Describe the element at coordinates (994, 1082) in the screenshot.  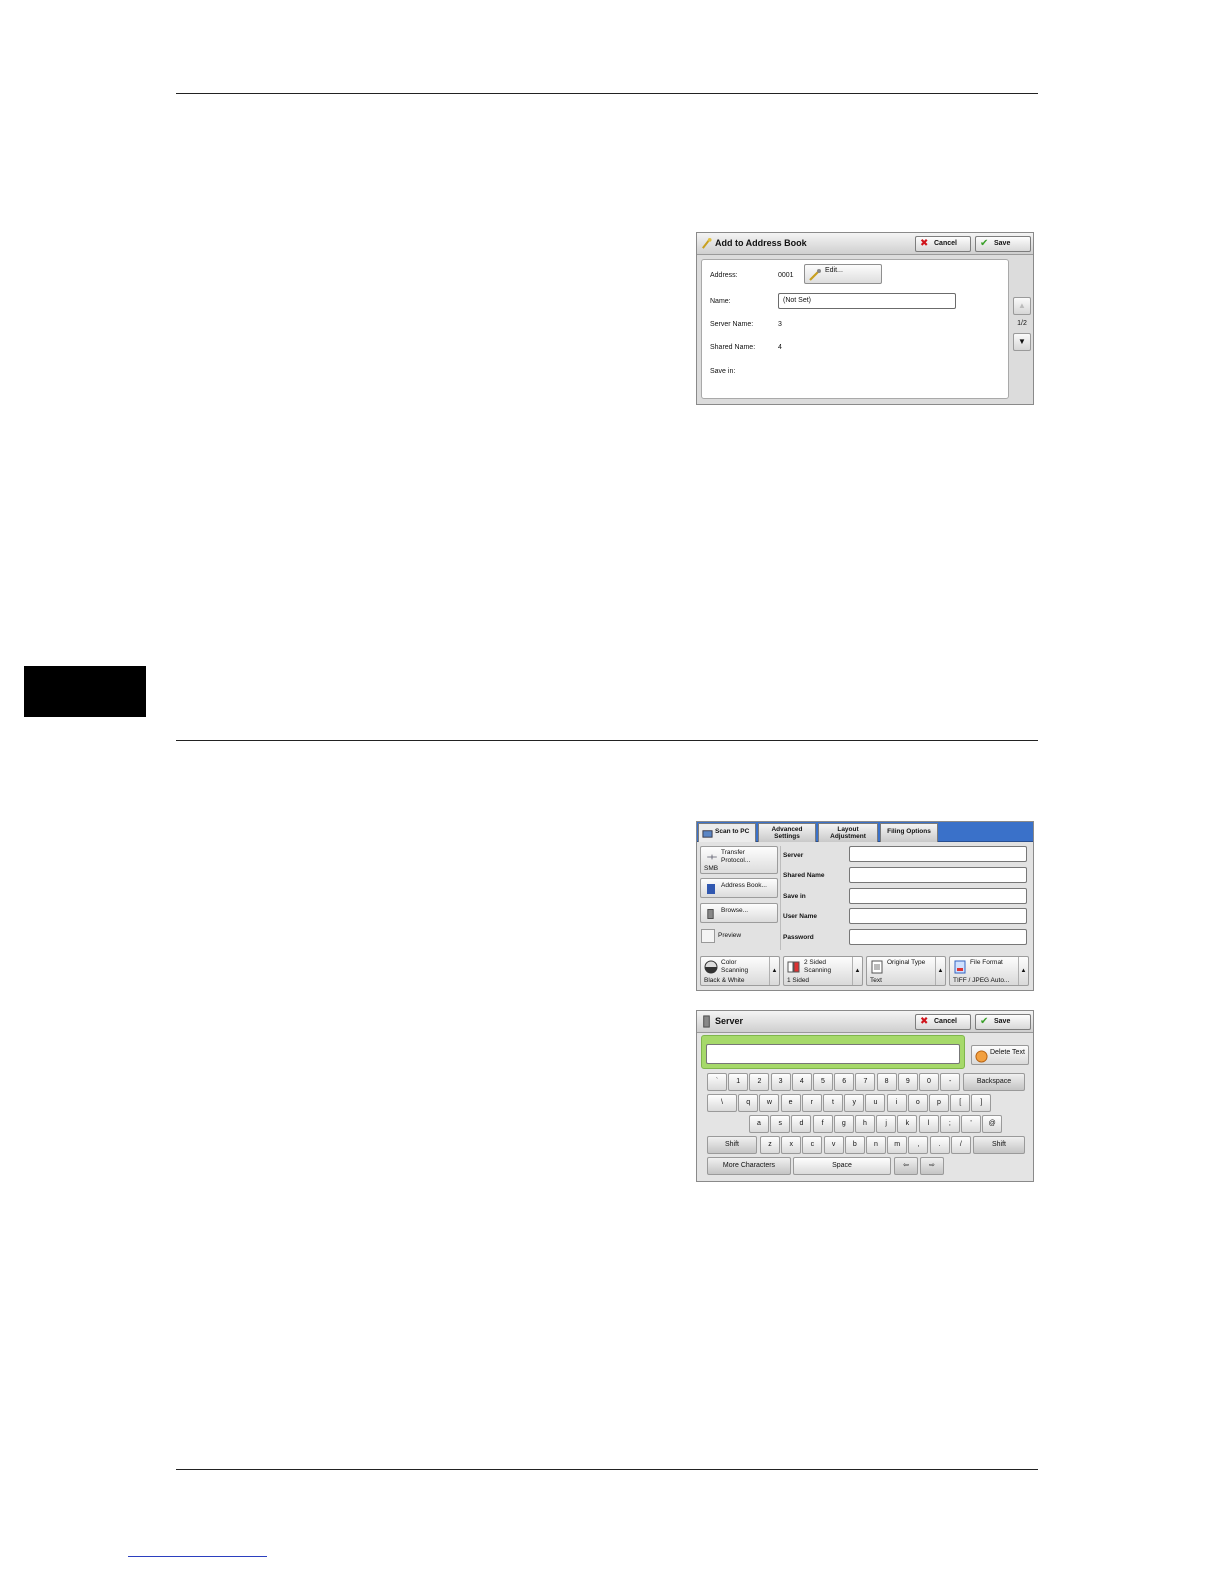
I see `backspace-key: Backspace` at that location.